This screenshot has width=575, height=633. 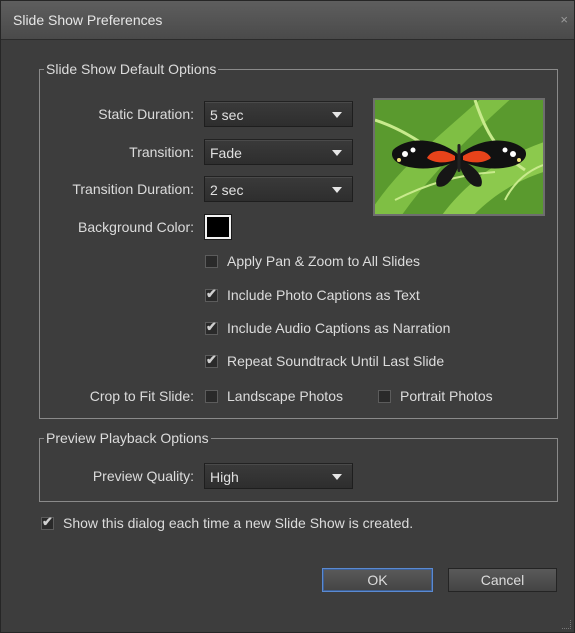 I want to click on photo-captions-label: Include Photo Captions as Text, so click(x=323, y=295).